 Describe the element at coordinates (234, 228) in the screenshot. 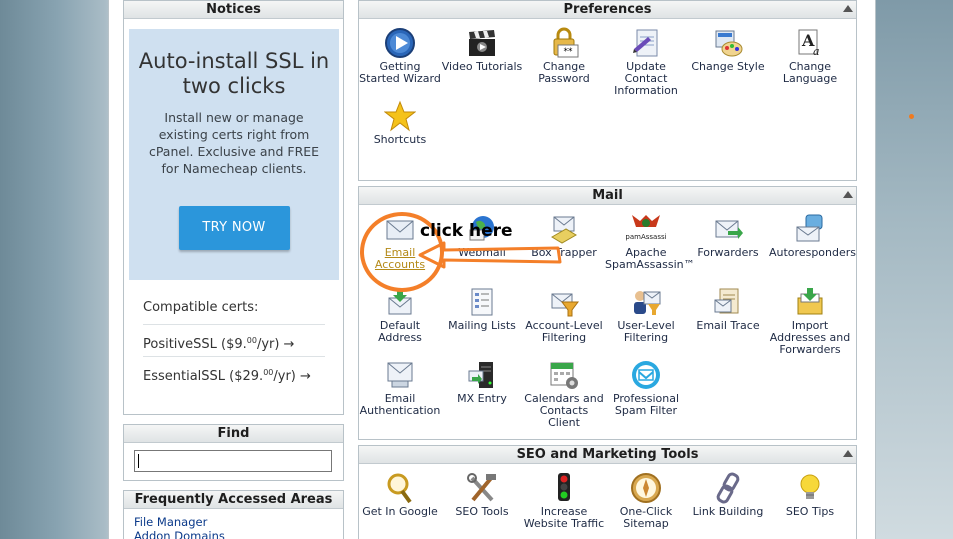

I see `try-now-button: TRY NOW` at that location.